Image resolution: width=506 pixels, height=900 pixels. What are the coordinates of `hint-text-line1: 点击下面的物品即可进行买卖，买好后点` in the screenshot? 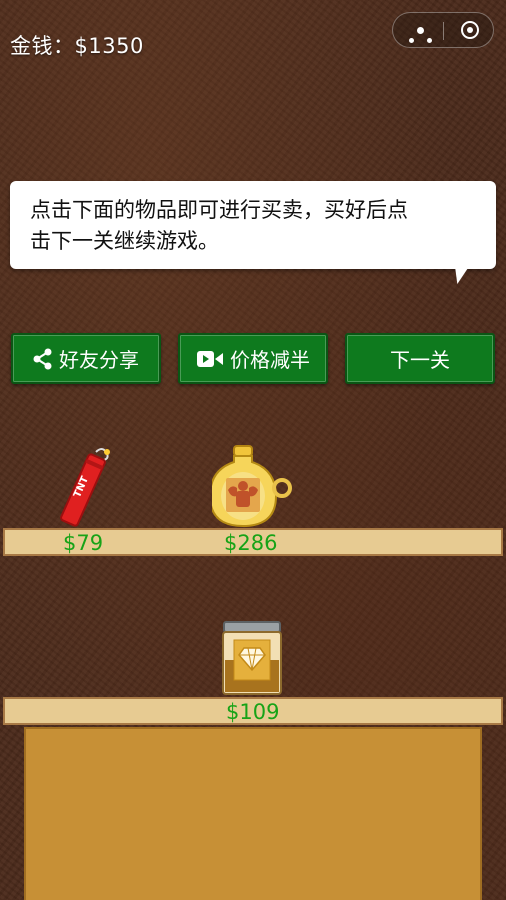 It's located at (219, 210).